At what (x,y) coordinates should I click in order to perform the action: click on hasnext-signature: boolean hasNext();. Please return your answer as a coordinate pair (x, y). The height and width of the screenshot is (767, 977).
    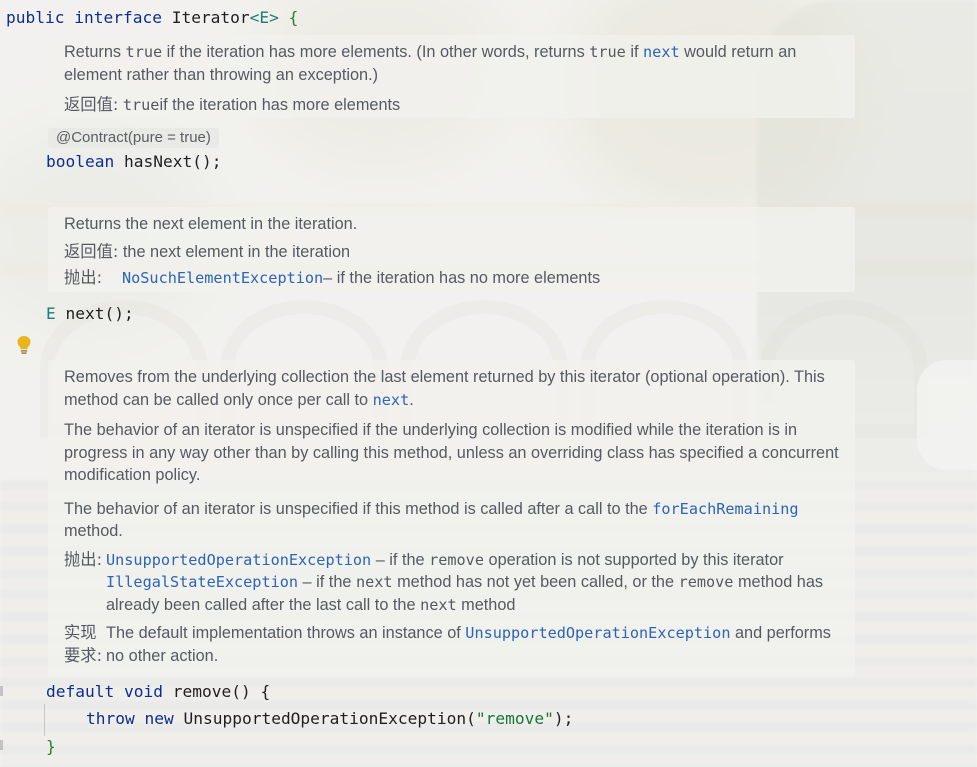
    Looking at the image, I should click on (133, 162).